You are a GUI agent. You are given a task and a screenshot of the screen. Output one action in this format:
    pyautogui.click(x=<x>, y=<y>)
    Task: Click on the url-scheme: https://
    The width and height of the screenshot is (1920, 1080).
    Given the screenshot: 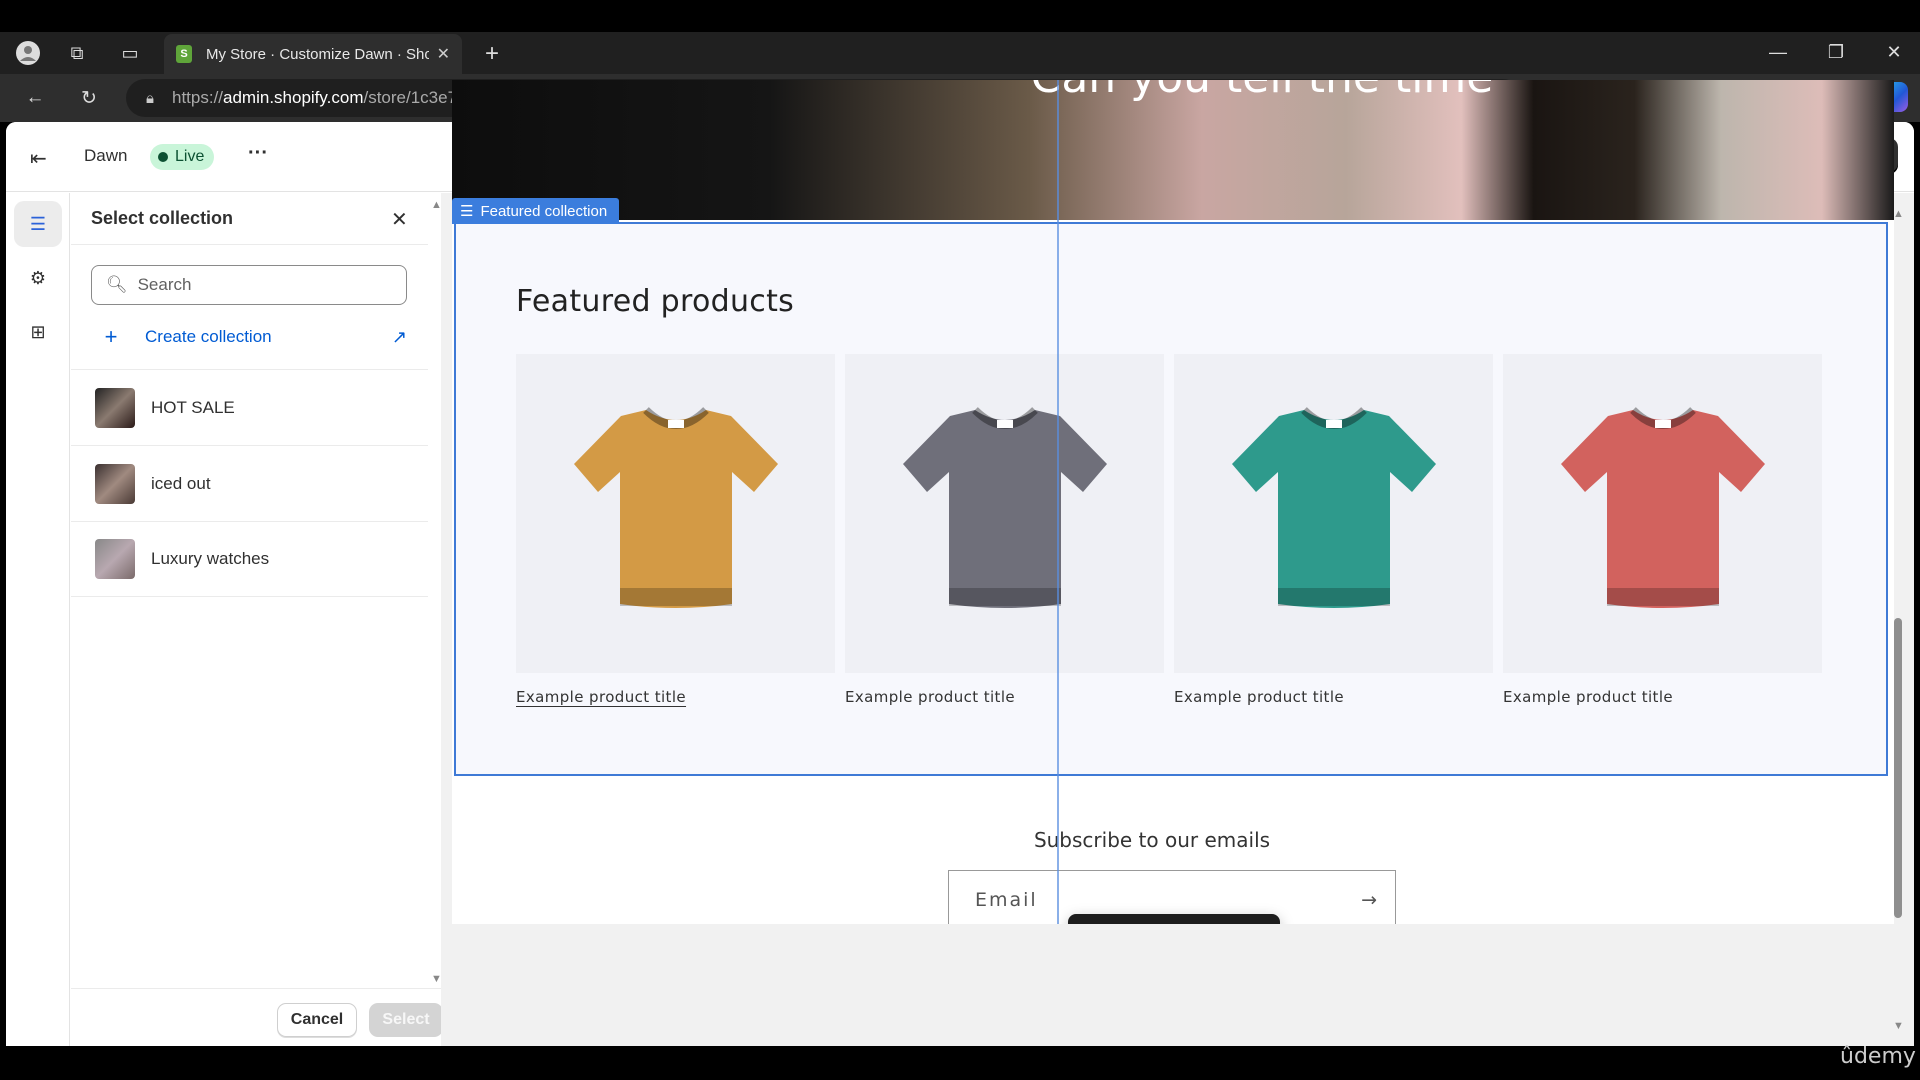 What is the action you would take?
    pyautogui.click(x=197, y=97)
    